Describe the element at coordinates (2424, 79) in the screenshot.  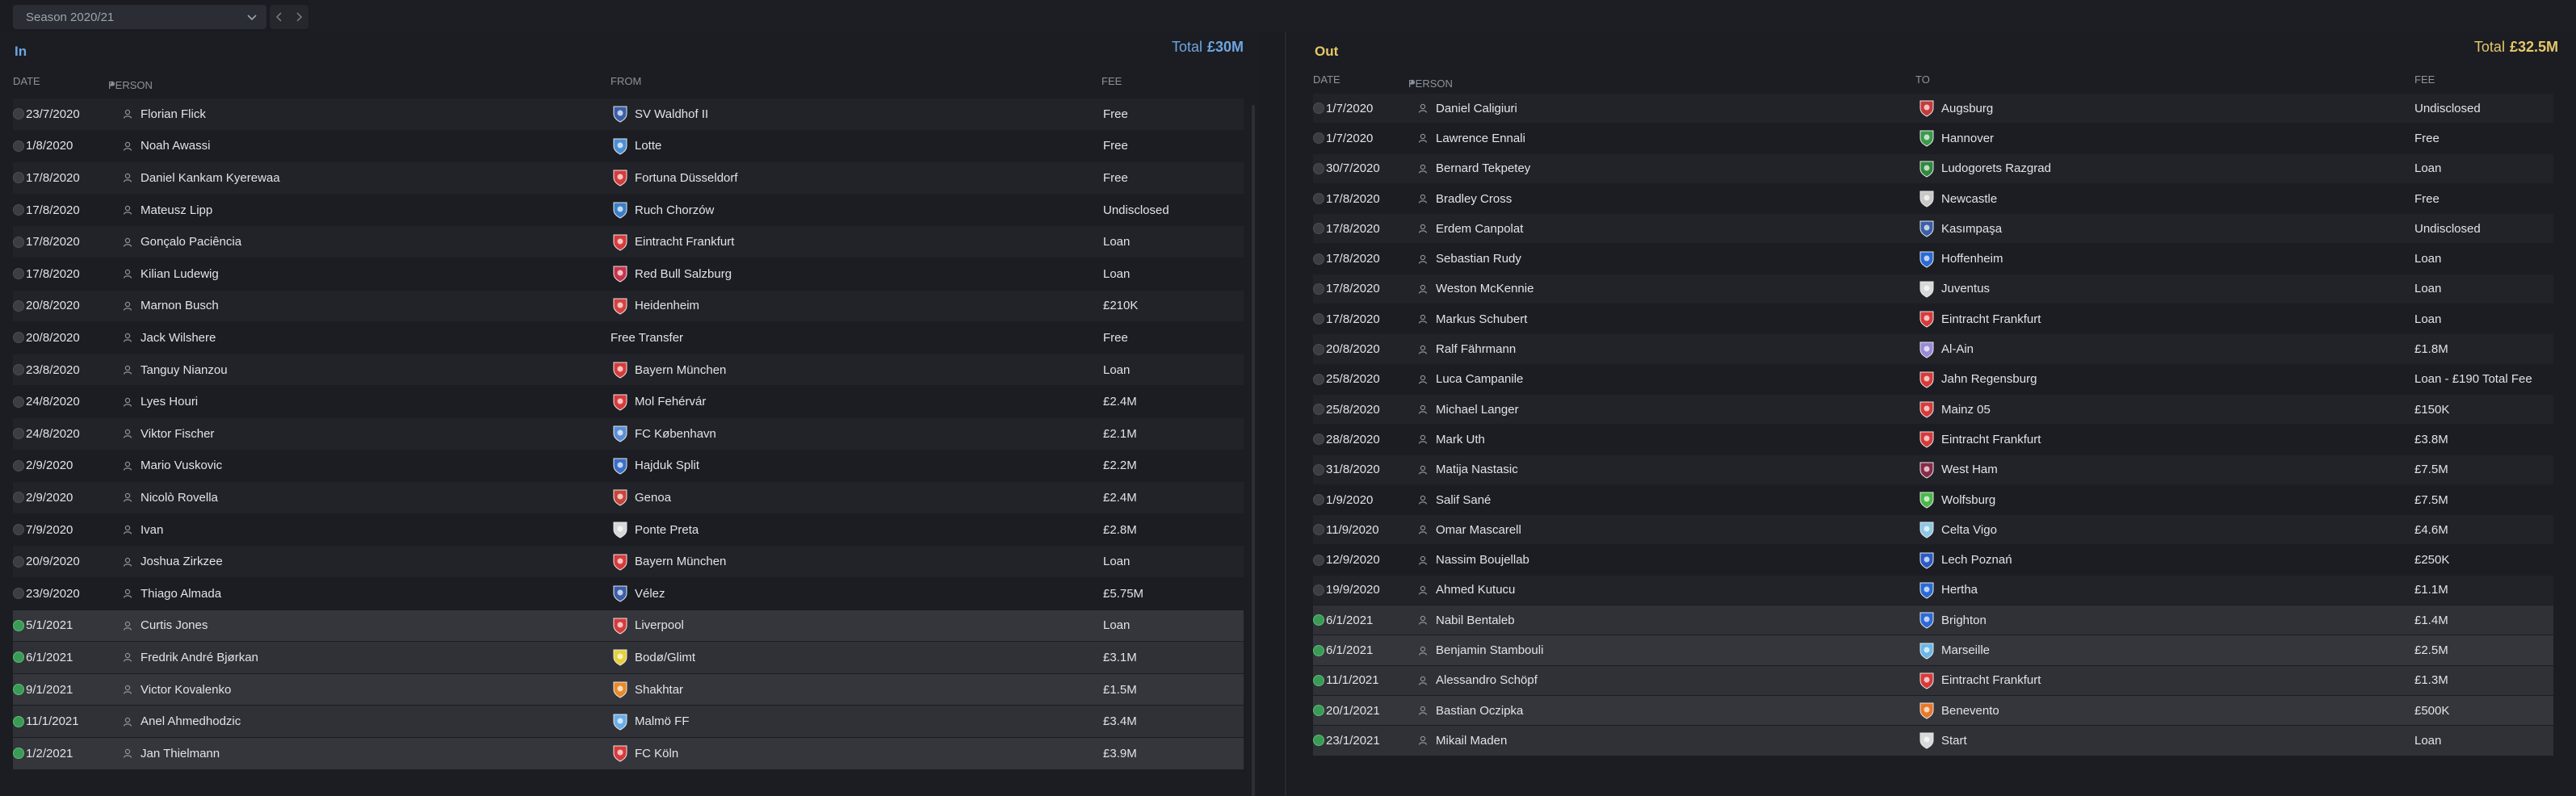
I see `header-fee: FEE` at that location.